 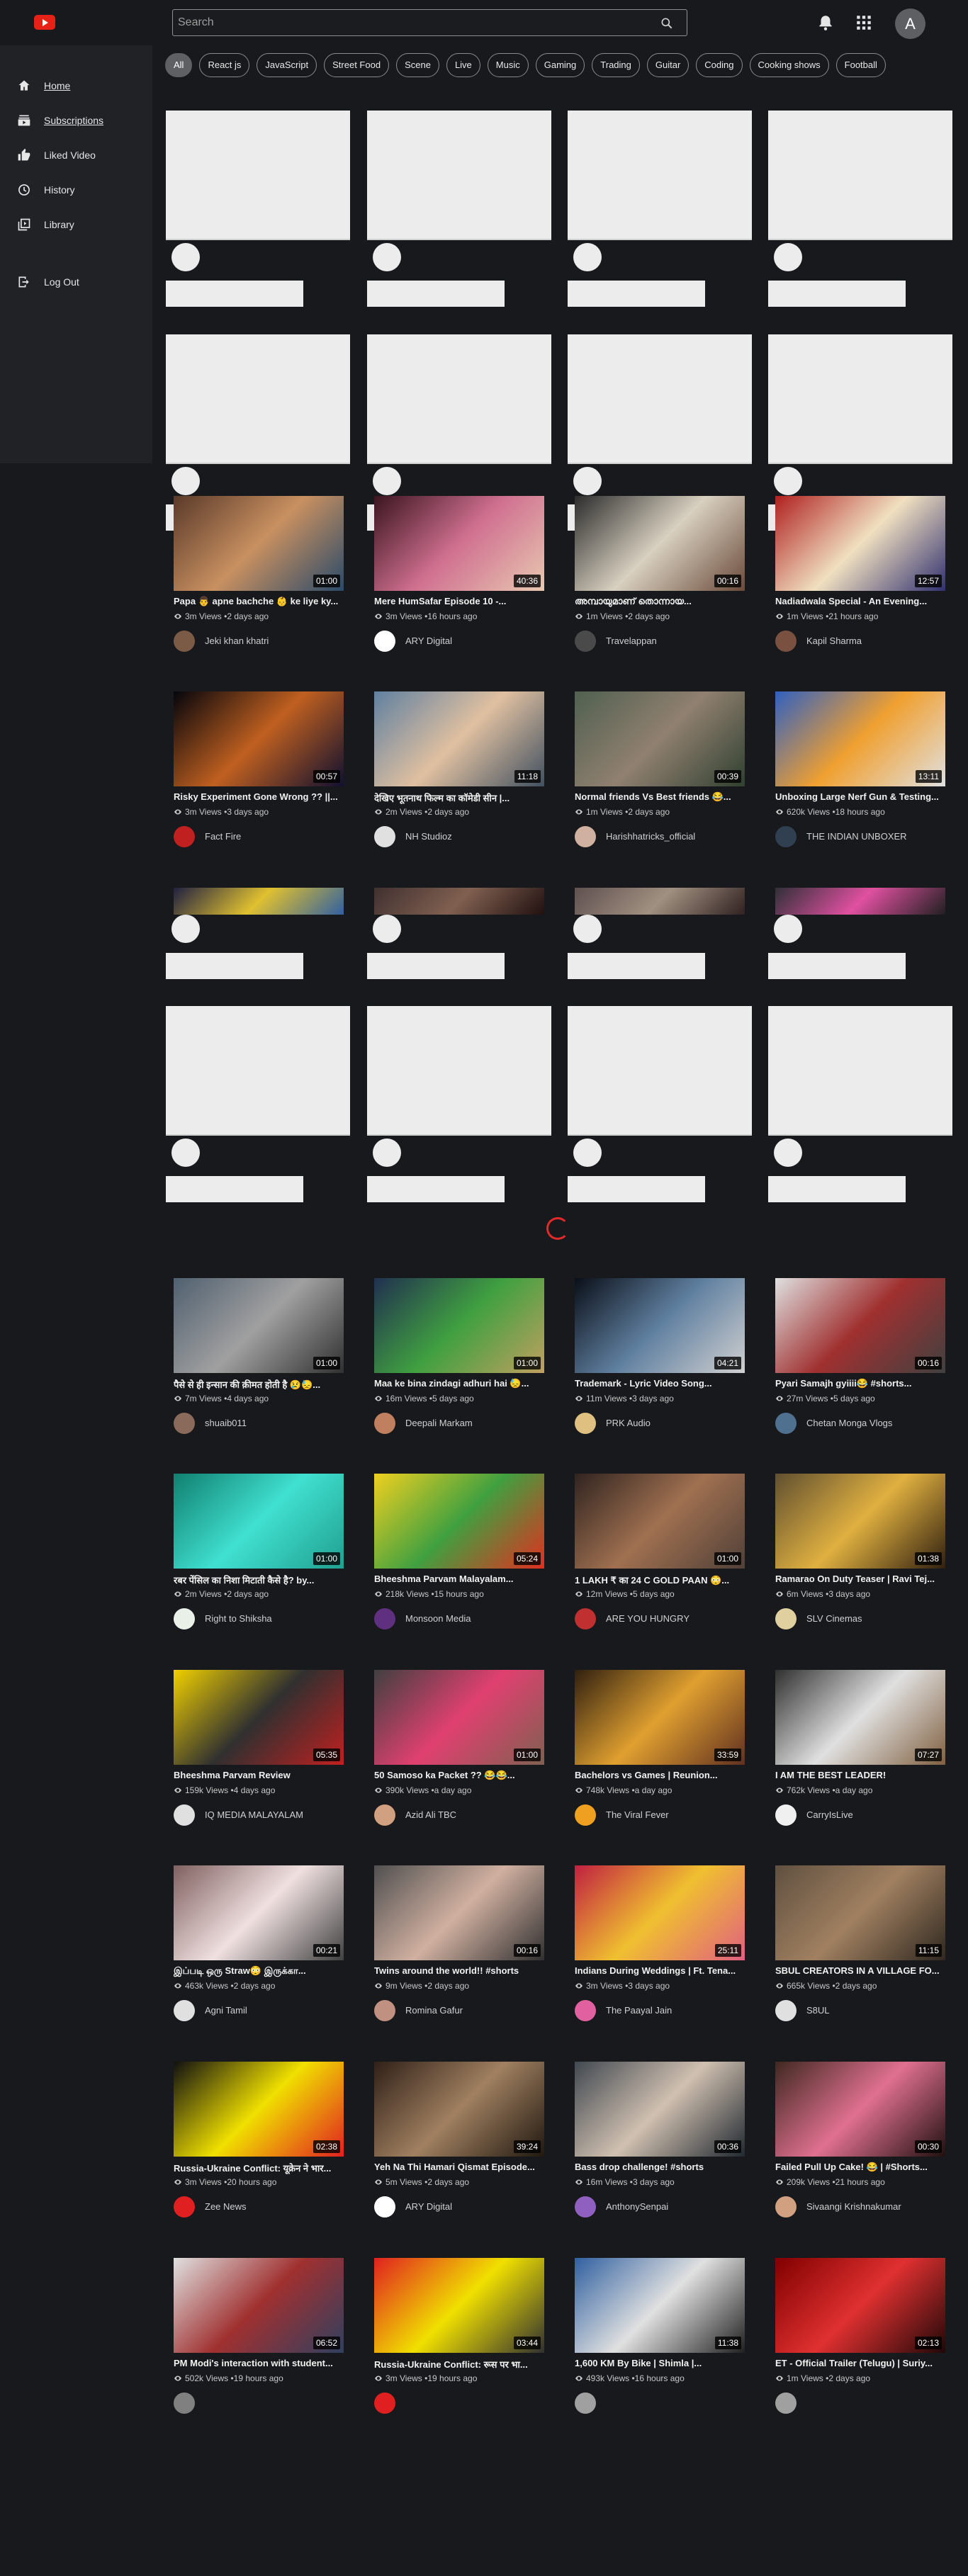 I want to click on channel-name: Azid Ali TBC, so click(x=431, y=1814).